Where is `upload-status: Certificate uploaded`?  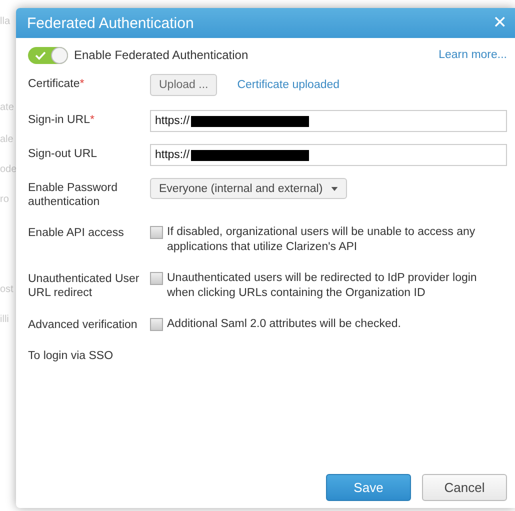
upload-status: Certificate uploaded is located at coordinates (288, 85).